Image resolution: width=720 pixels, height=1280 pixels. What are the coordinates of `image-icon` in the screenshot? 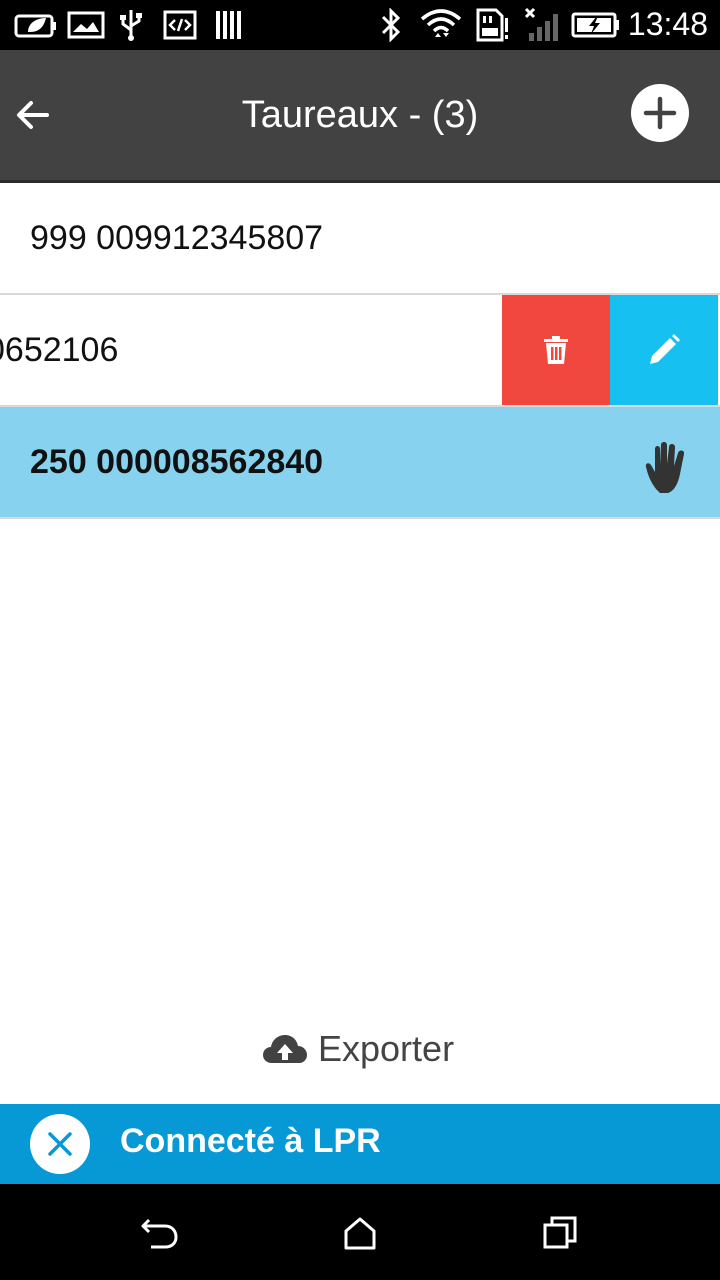 It's located at (86, 25).